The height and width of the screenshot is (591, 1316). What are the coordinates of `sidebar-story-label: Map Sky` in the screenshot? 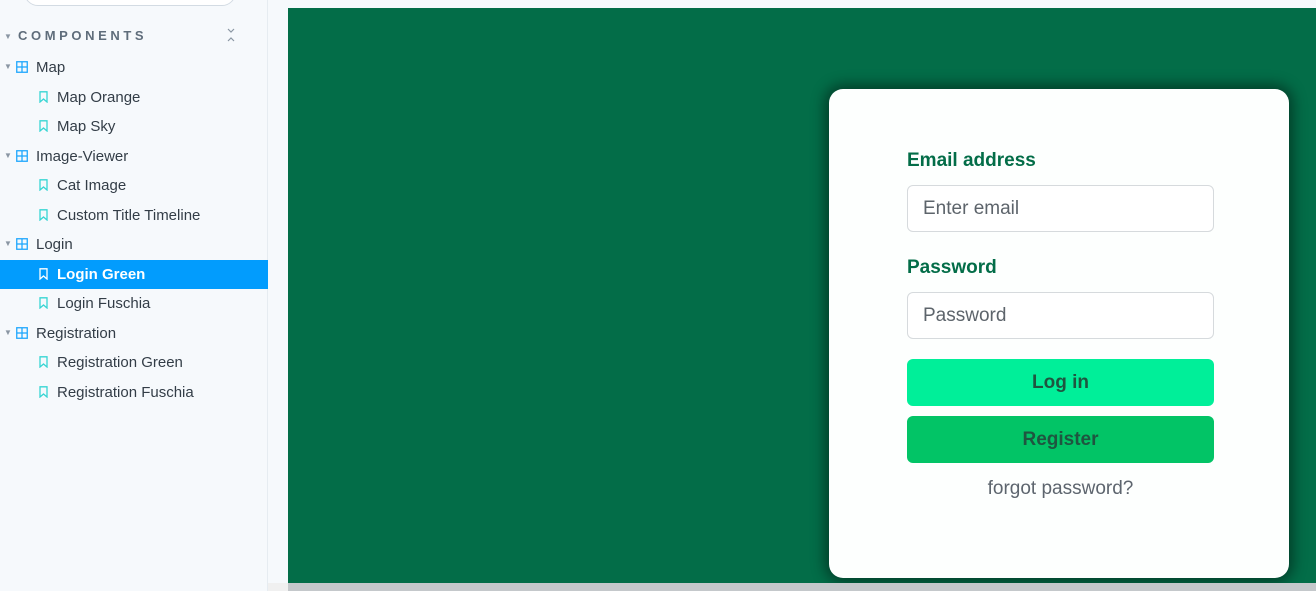 It's located at (86, 126).